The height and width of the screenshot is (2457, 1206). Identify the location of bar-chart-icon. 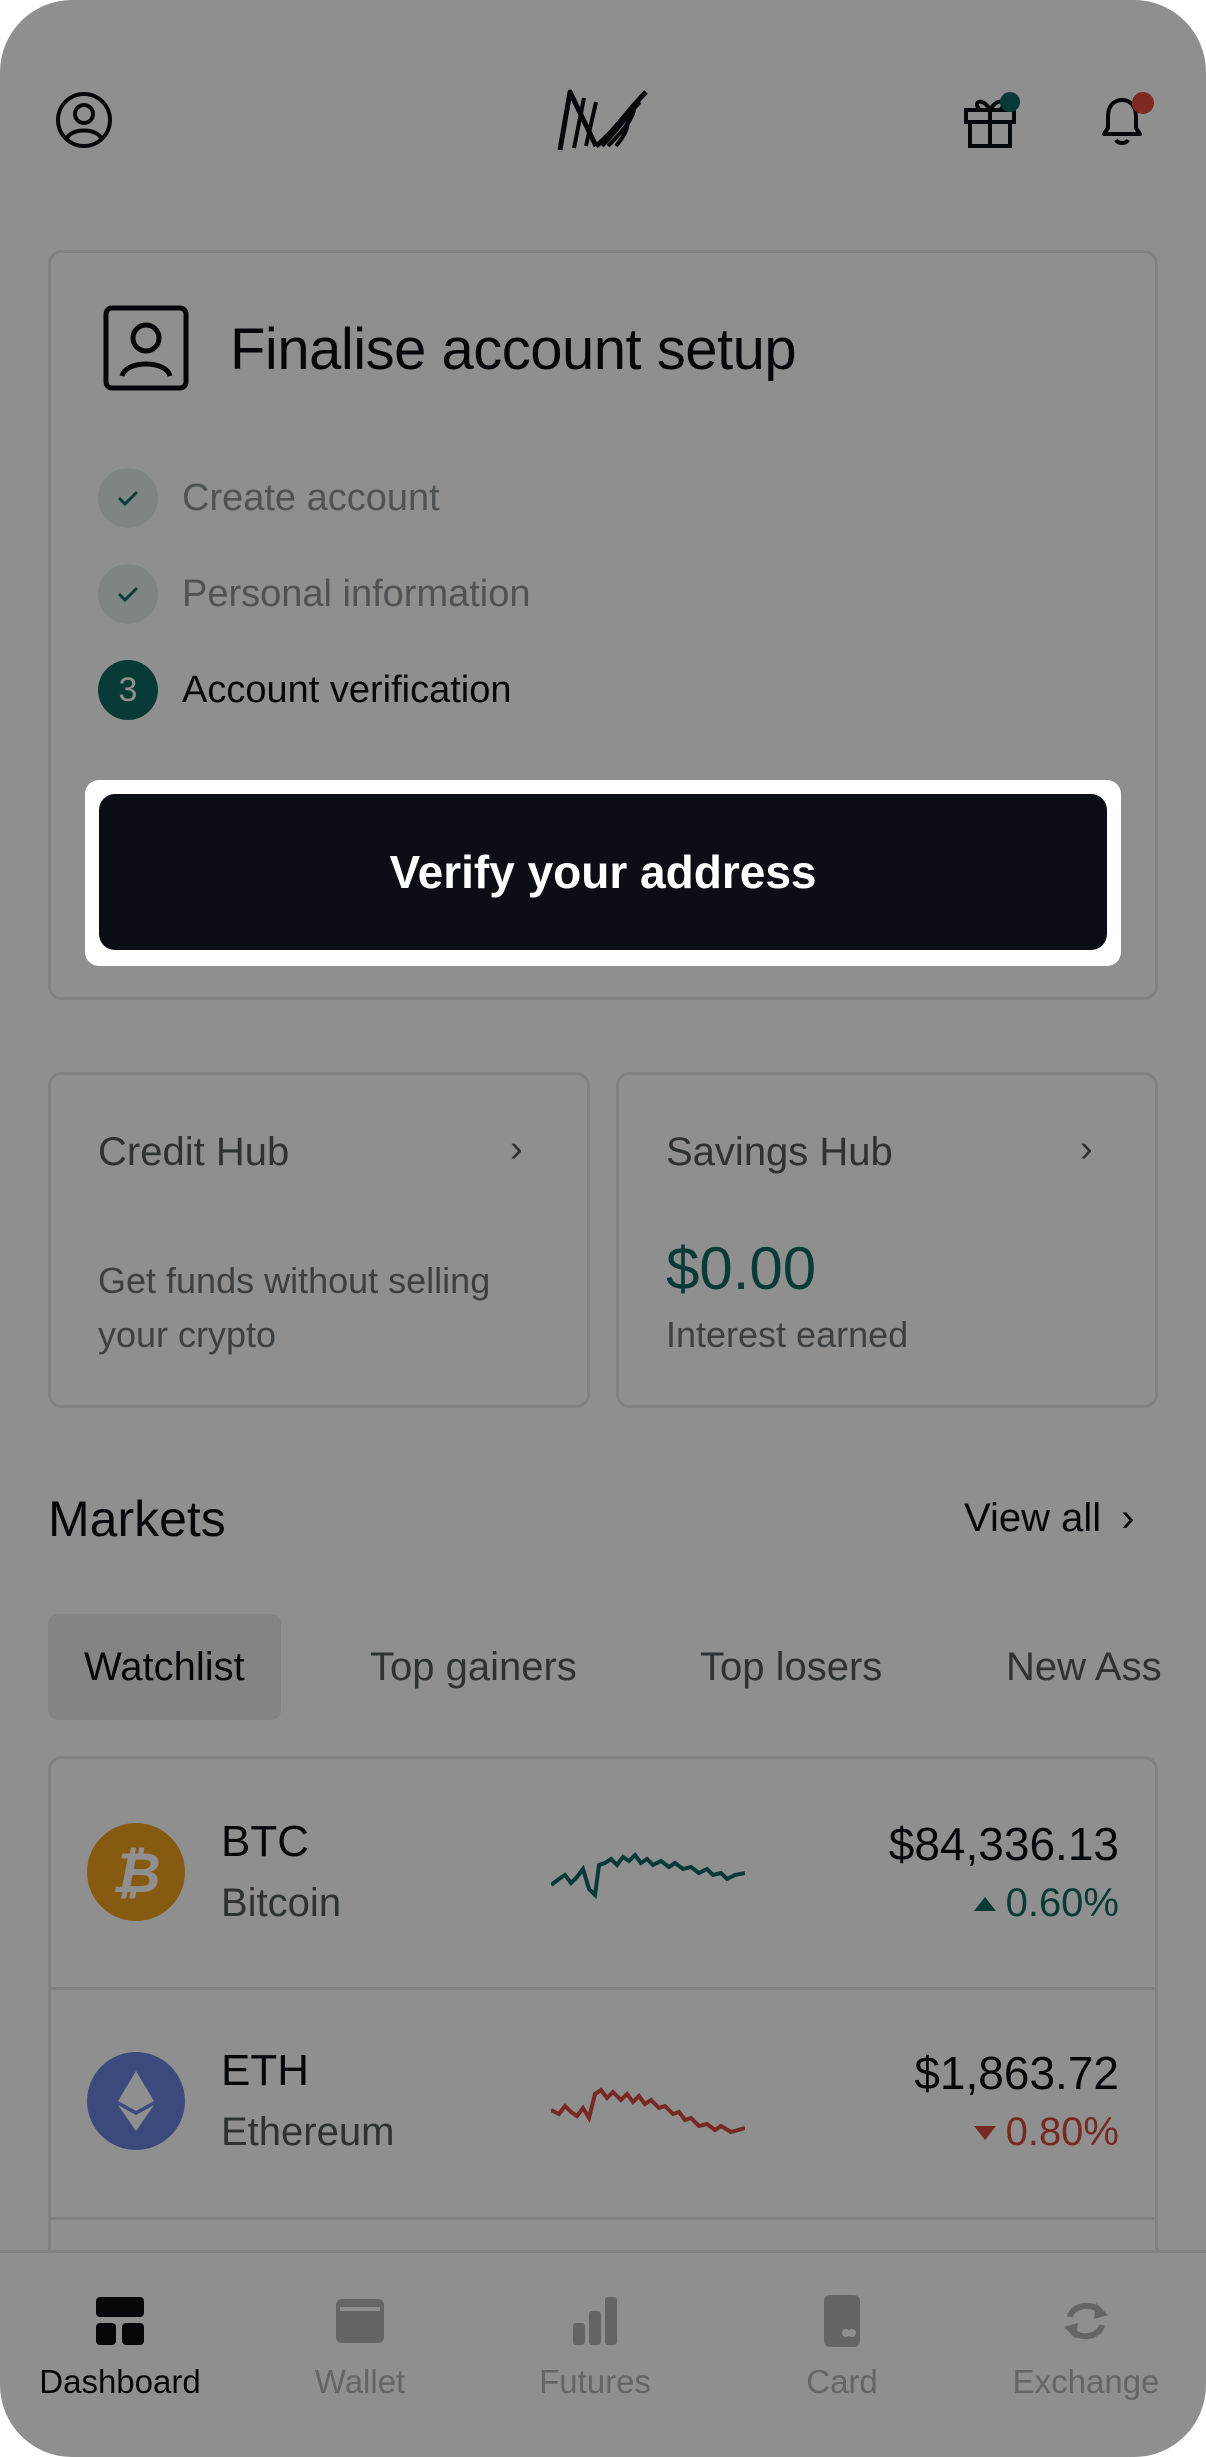
(595, 2321).